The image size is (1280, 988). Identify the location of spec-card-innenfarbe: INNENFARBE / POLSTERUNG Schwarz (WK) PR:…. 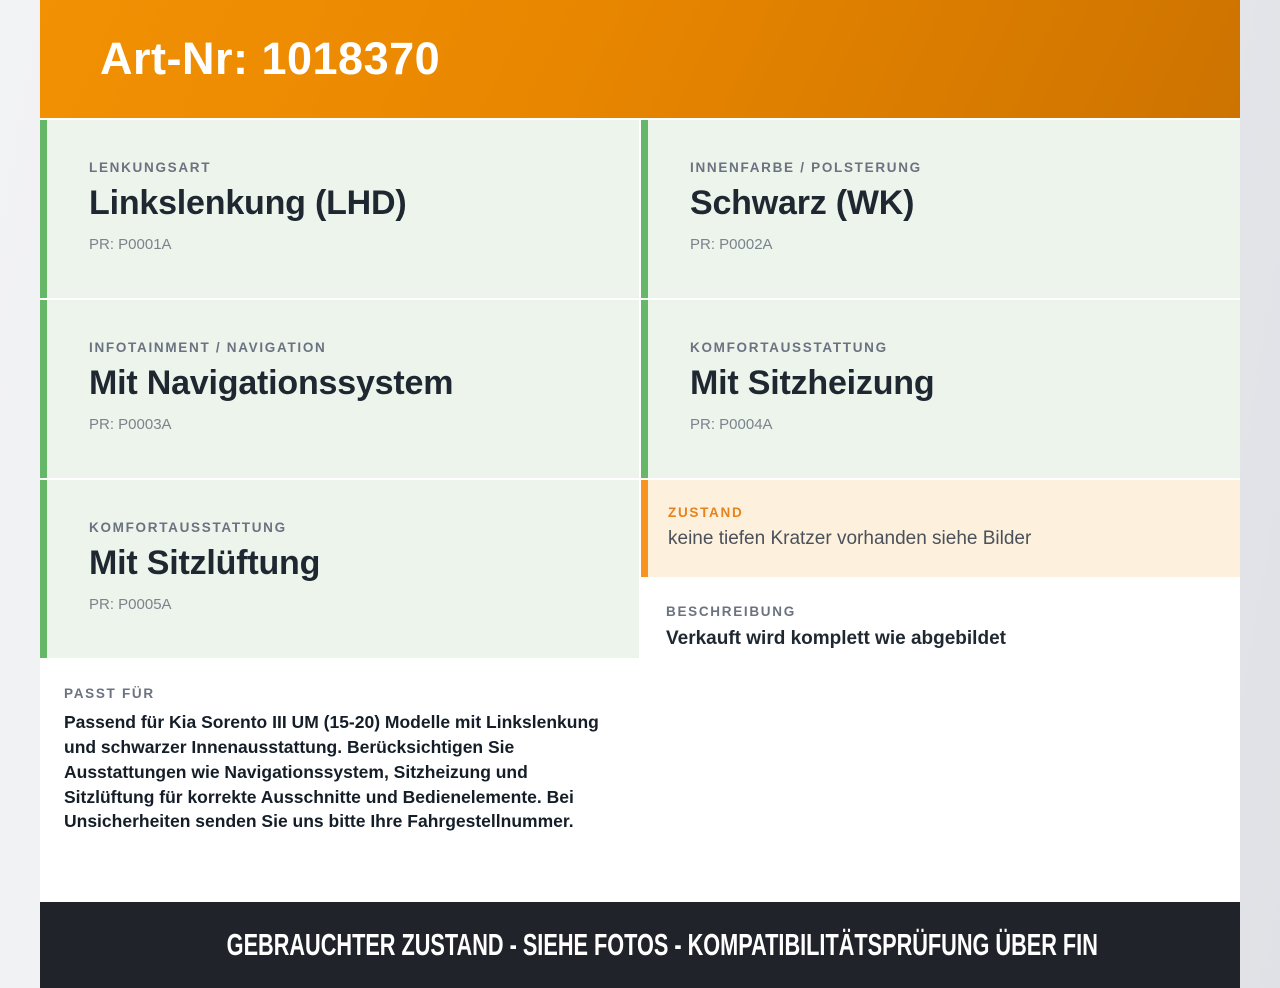
(940, 209).